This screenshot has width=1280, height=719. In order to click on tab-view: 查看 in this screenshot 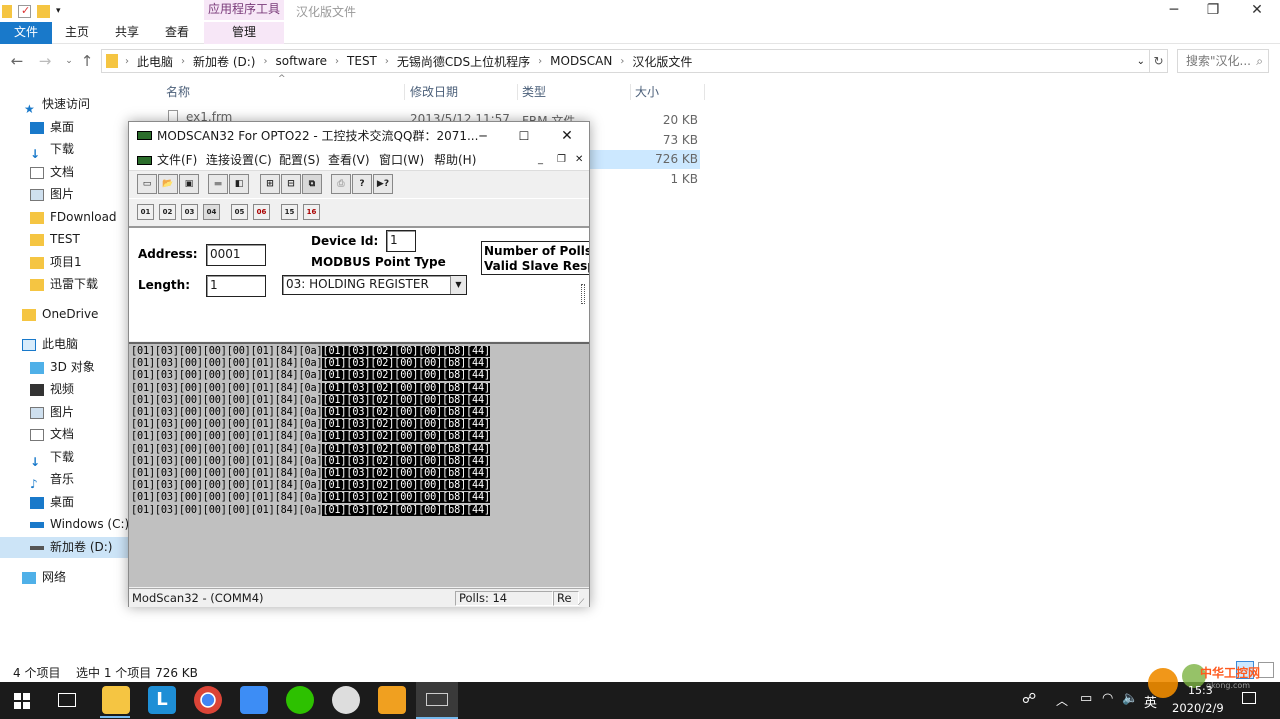, I will do `click(177, 33)`.